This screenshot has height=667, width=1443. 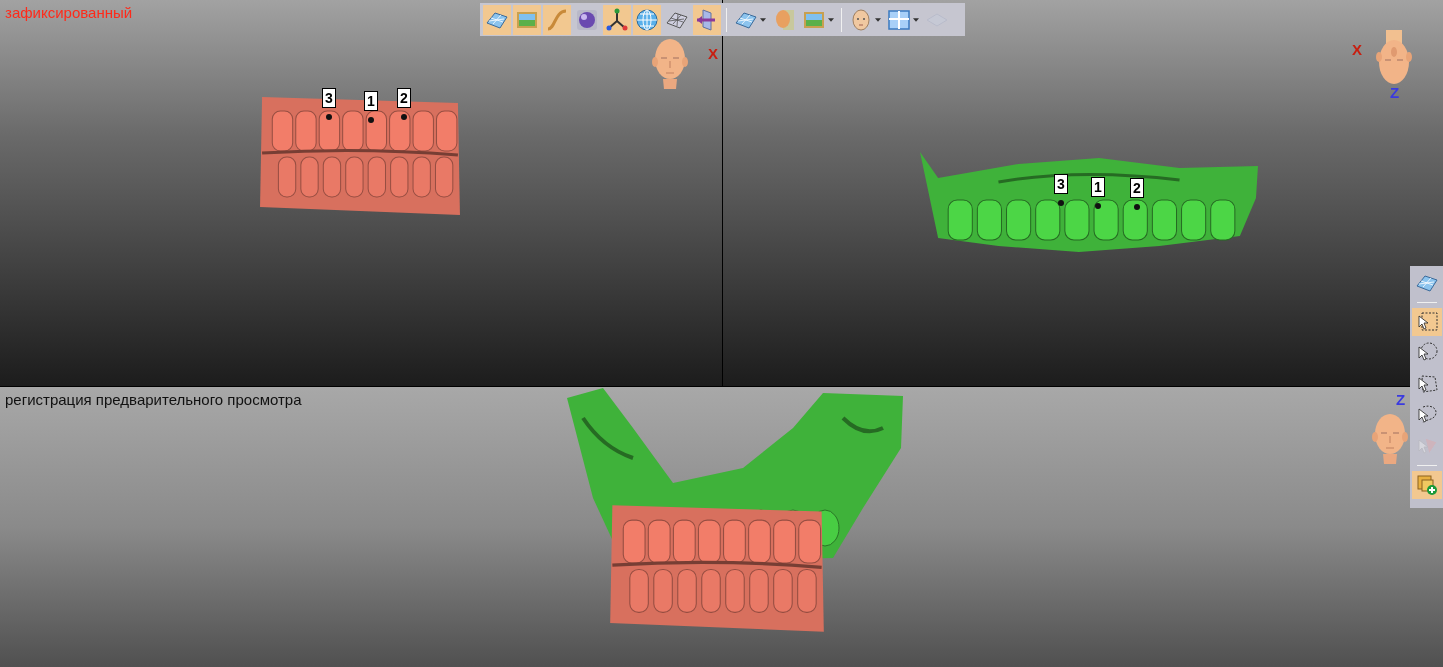 I want to click on layout-icon, so click(x=899, y=19).